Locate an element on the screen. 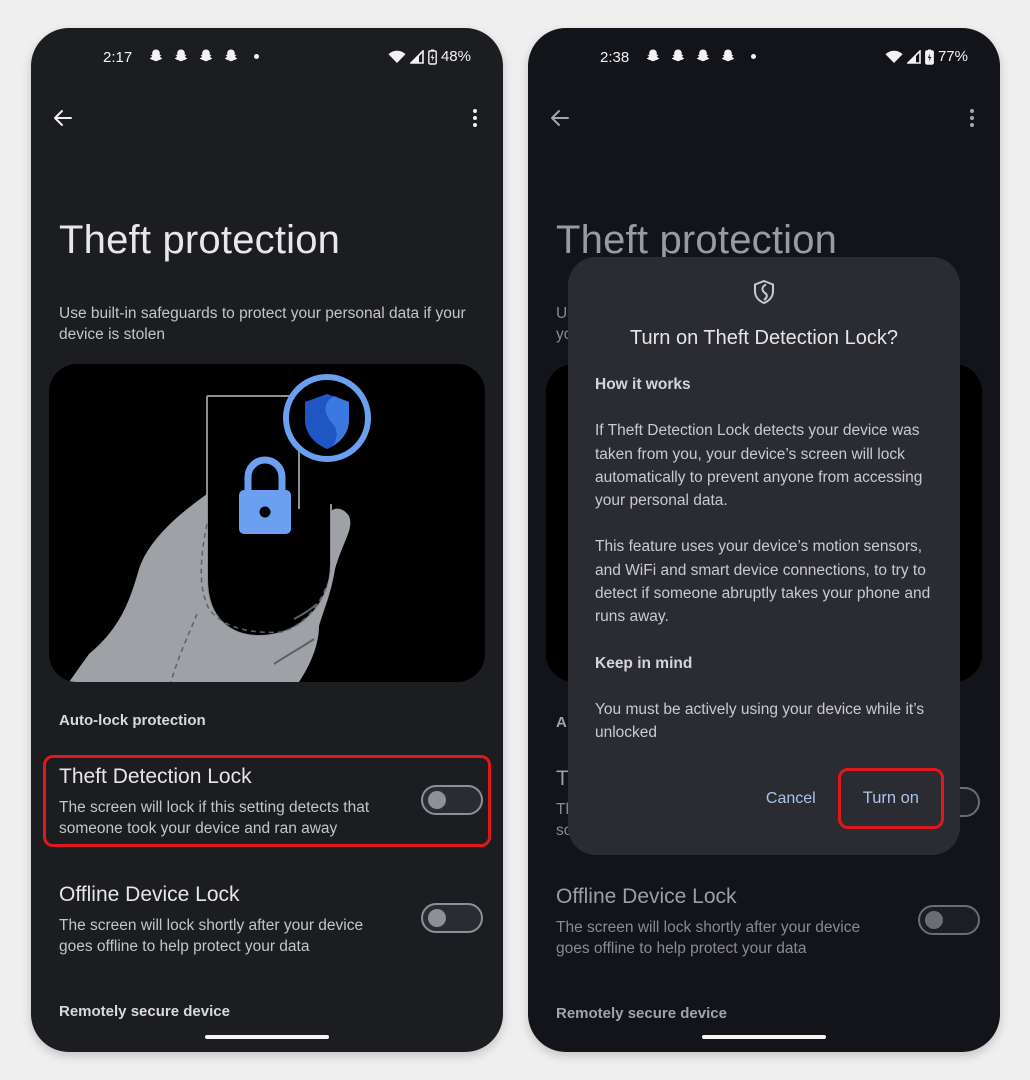 Image resolution: width=1030 pixels, height=1080 pixels. section-header-auto-lock: A is located at coordinates (561, 722).